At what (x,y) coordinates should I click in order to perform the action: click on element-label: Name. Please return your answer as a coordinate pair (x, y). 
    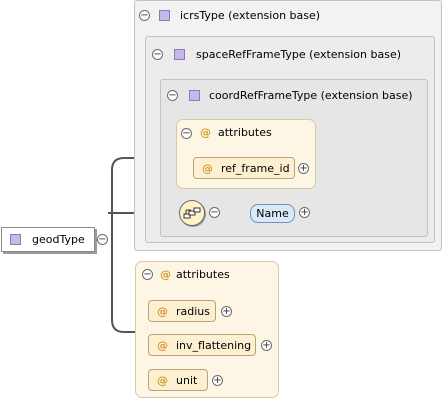
    Looking at the image, I should click on (272, 213).